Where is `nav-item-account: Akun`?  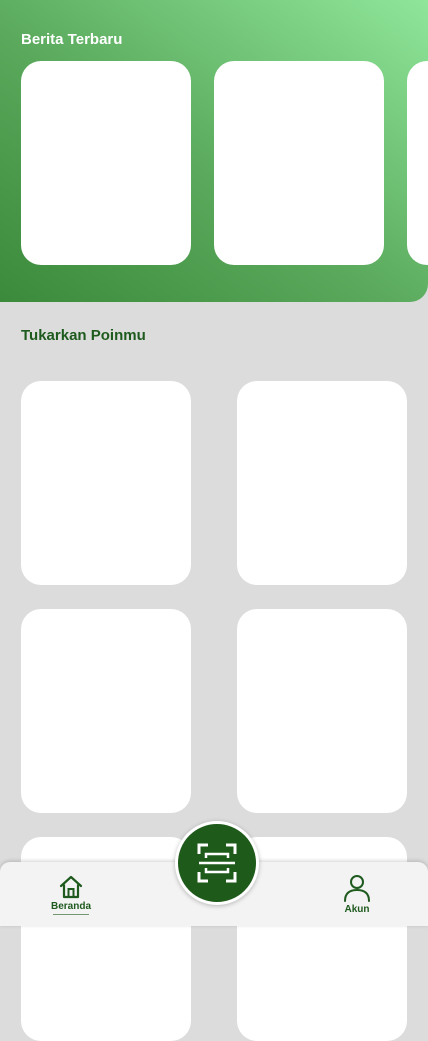
nav-item-account: Akun is located at coordinates (357, 894).